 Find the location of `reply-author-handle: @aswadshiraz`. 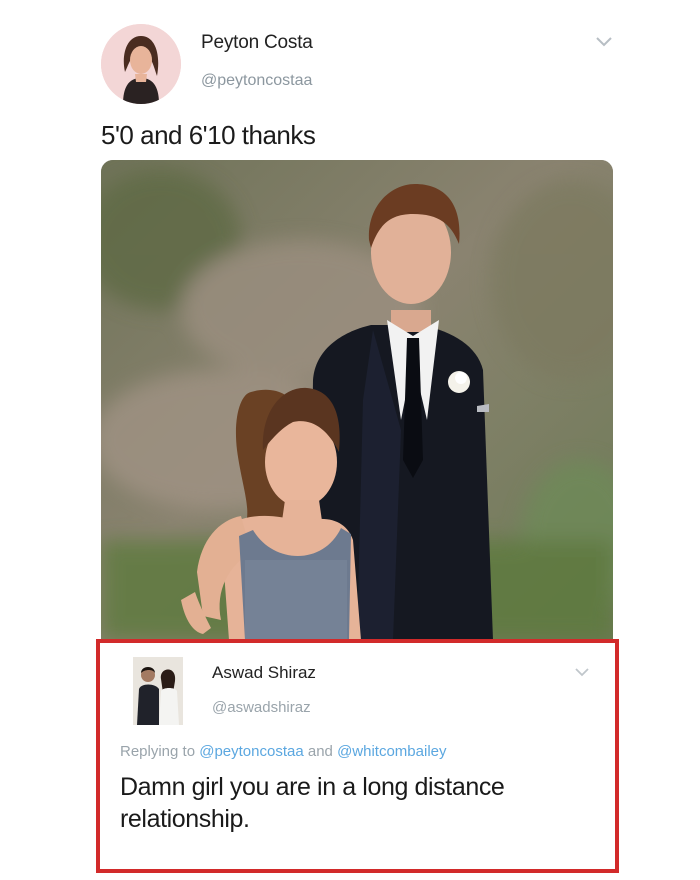

reply-author-handle: @aswadshiraz is located at coordinates (261, 707).